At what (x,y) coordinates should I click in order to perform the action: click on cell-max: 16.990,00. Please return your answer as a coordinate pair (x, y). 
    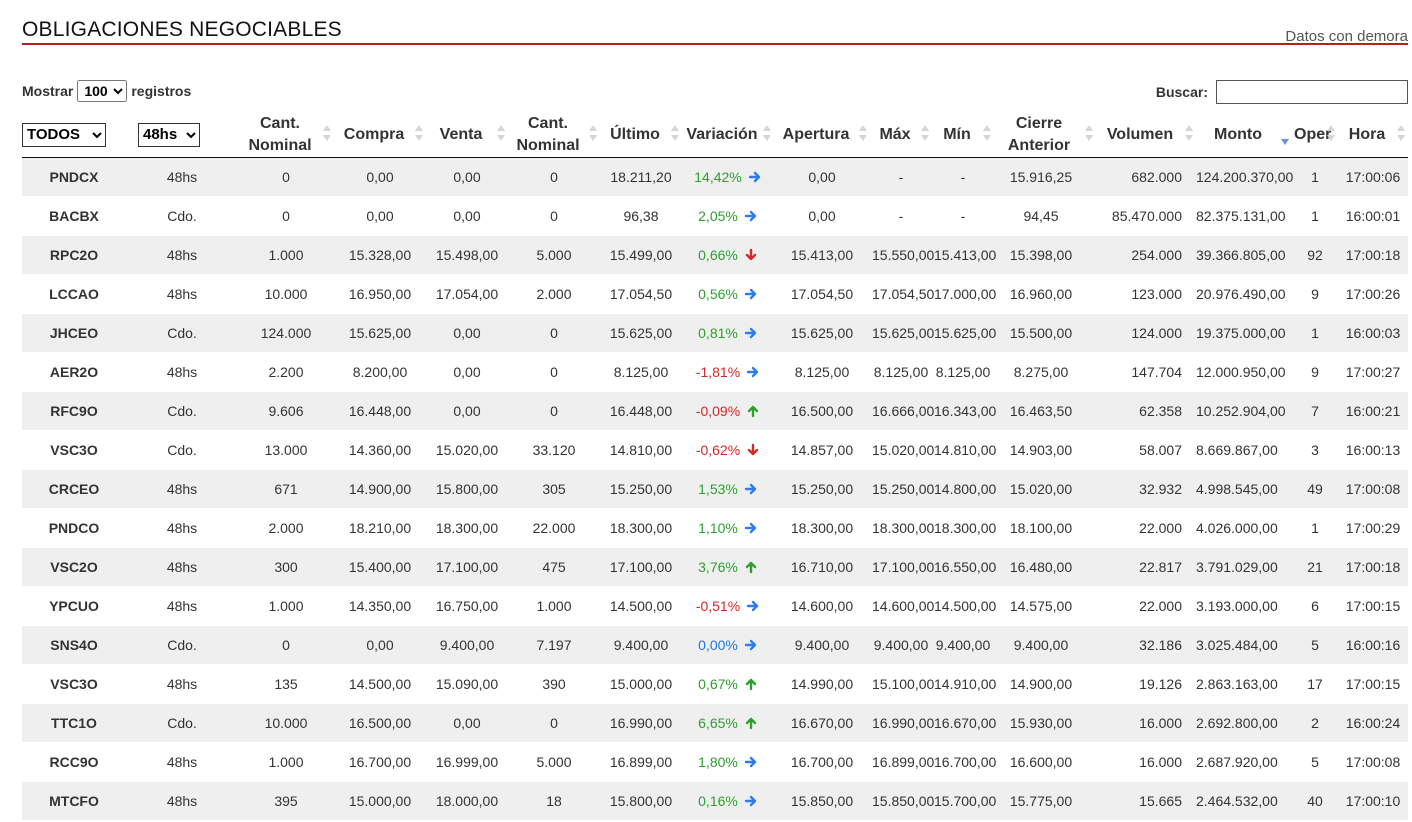
    Looking at the image, I should click on (902, 723).